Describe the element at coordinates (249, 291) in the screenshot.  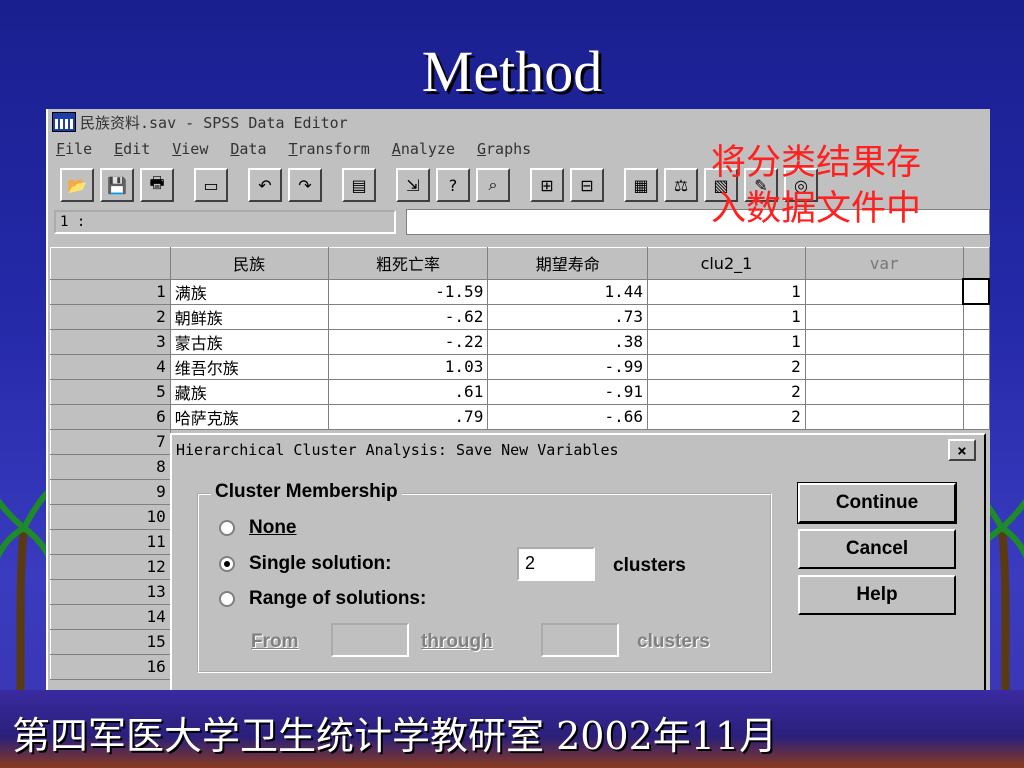
I see `cell-ethnicity: 满族` at that location.